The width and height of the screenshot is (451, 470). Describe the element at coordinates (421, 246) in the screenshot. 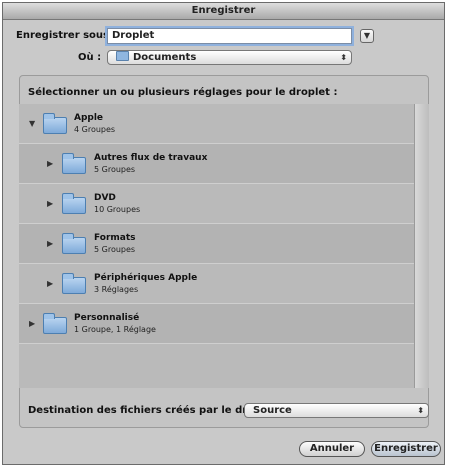

I see `list-scrollbar` at that location.